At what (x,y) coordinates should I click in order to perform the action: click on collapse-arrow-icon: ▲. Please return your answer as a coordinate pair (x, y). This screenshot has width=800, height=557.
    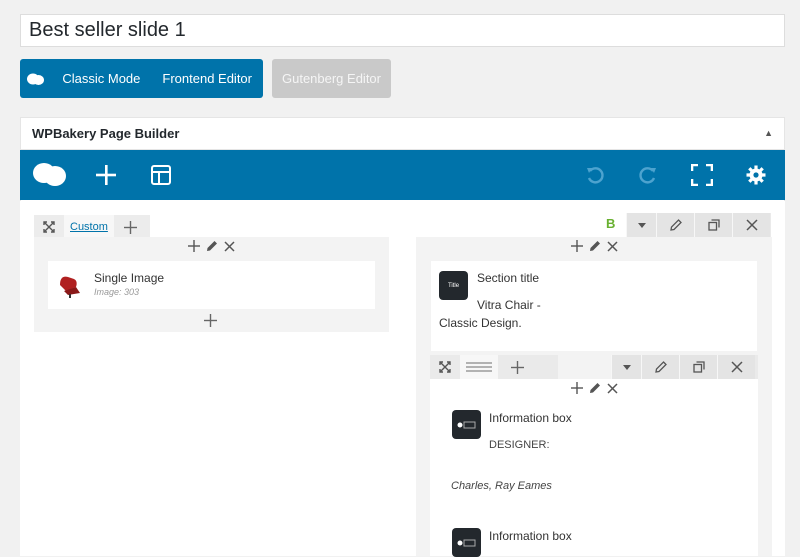
    Looking at the image, I should click on (768, 133).